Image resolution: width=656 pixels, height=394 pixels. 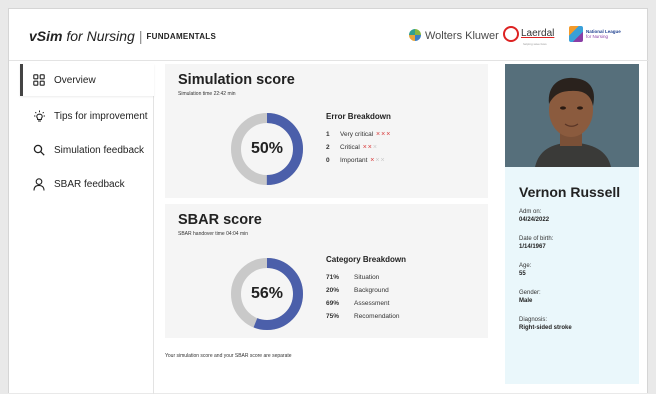 I want to click on patient-photo, so click(x=572, y=115).